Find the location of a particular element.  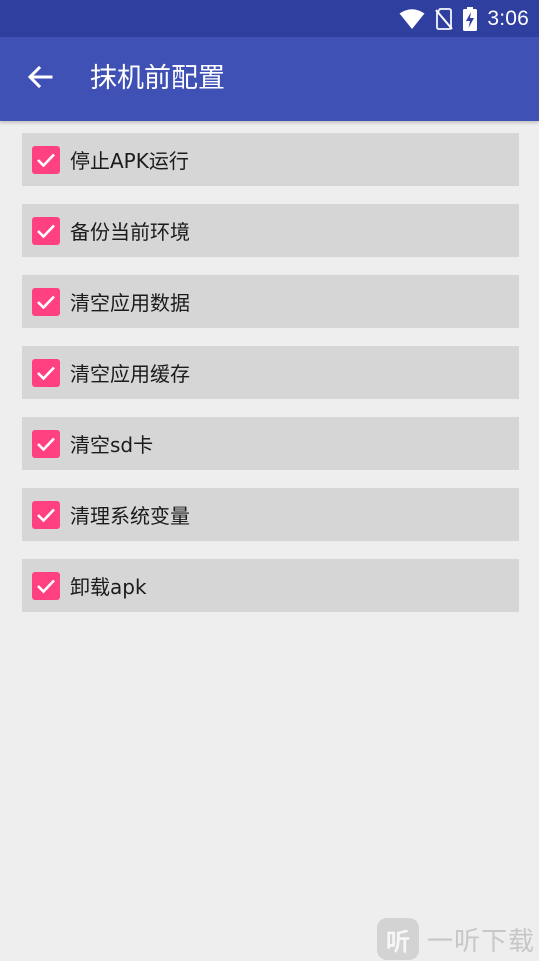

back-button is located at coordinates (40, 79).